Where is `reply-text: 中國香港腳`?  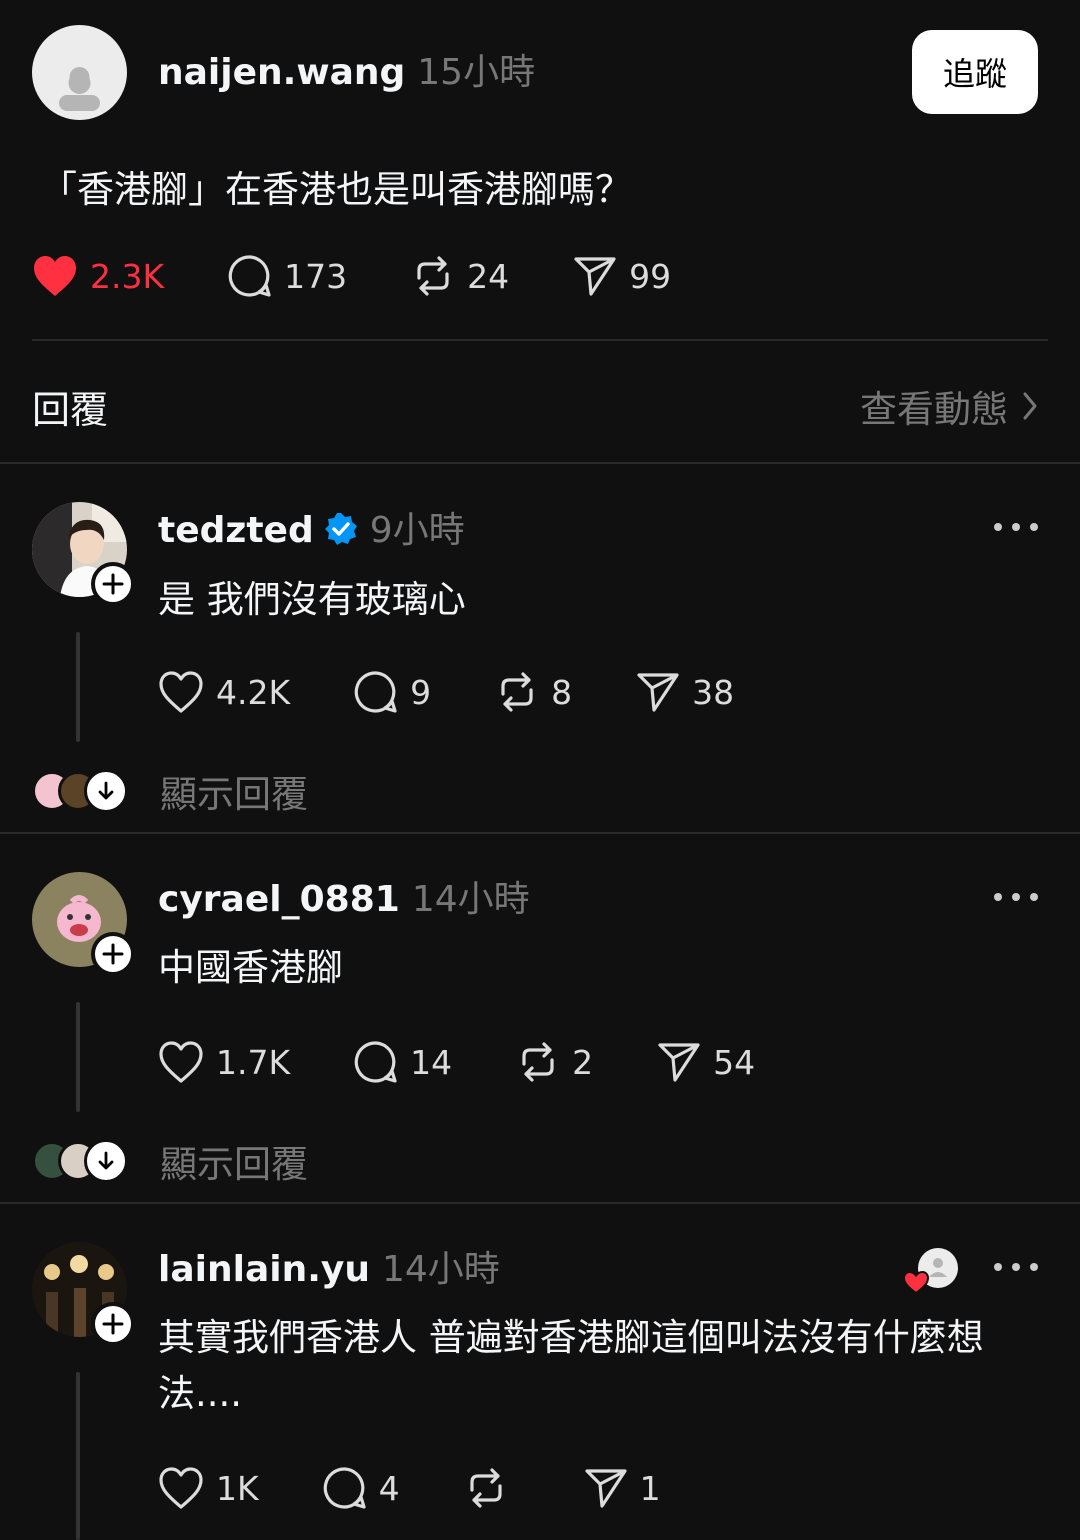 reply-text: 中國香港腳 is located at coordinates (250, 967).